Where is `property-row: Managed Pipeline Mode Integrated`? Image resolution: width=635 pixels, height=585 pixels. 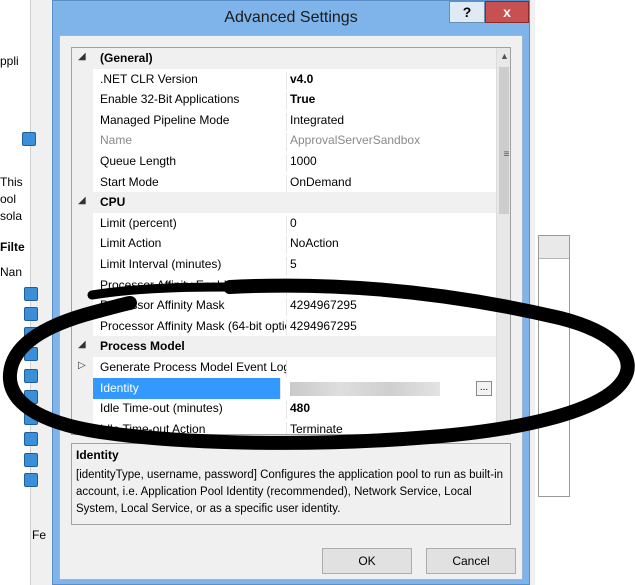 property-row: Managed Pipeline Mode Integrated is located at coordinates (284, 120).